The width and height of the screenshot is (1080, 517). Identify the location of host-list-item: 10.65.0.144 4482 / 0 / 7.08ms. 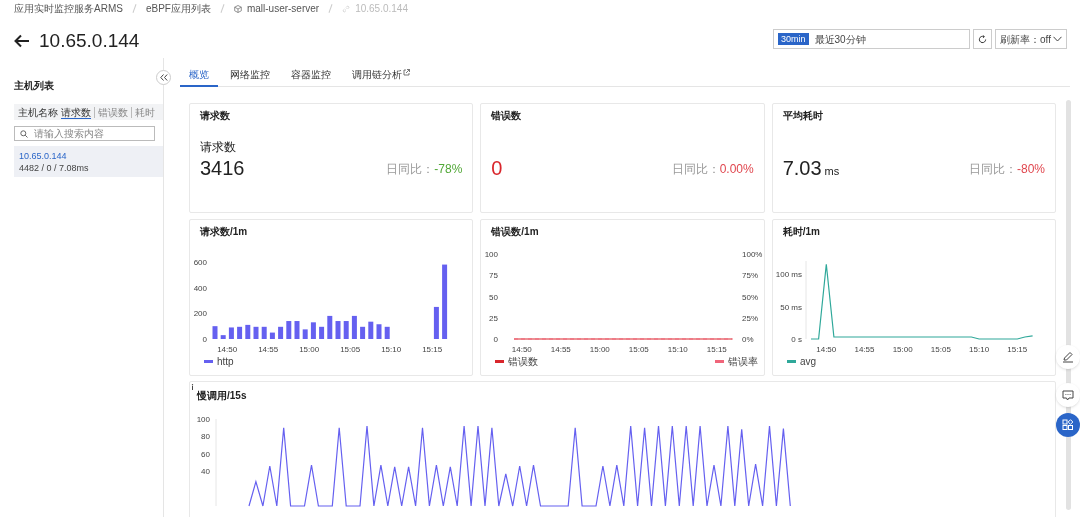
(88, 161).